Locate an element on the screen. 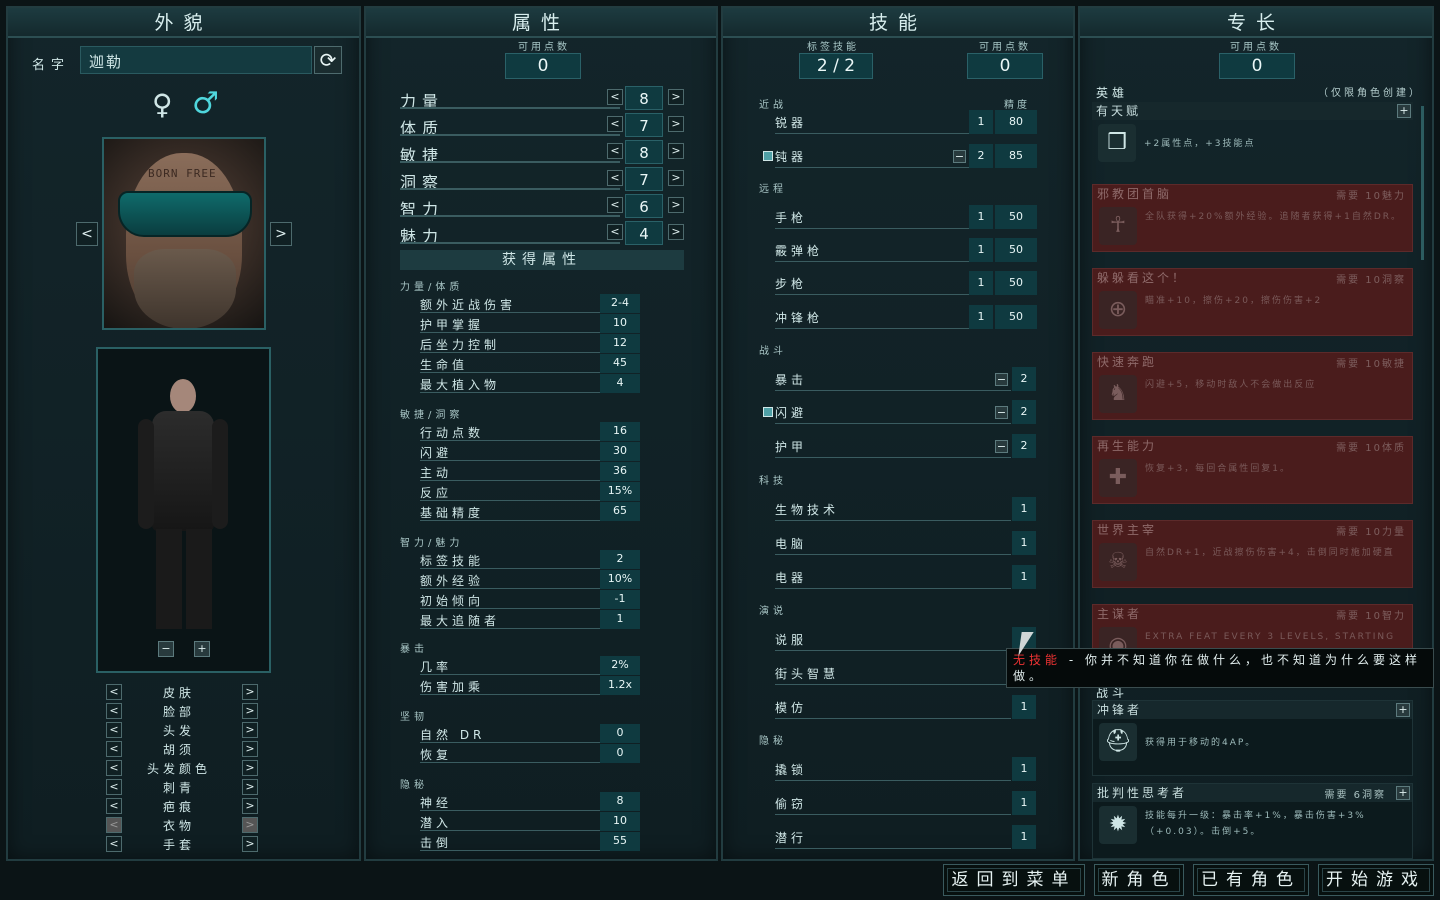 Image resolution: width=1440 pixels, height=900 pixels. appearance-option-label: 胡须 is located at coordinates (178, 750).